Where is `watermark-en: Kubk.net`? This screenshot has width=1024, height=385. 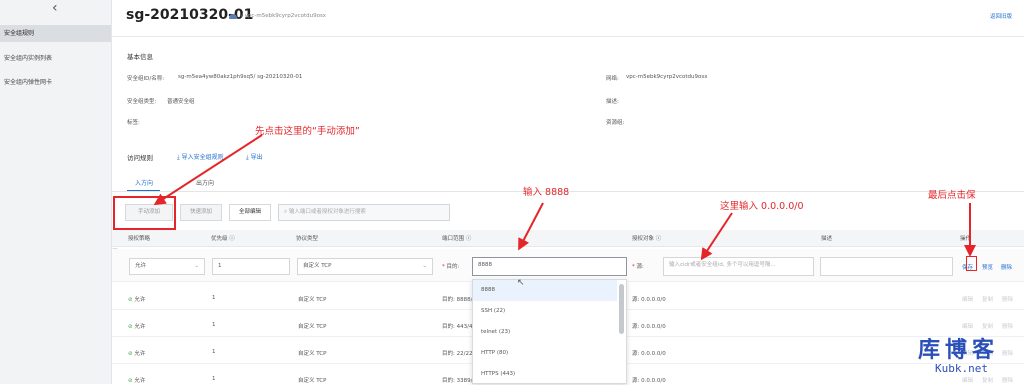 watermark-en: Kubk.net is located at coordinates (961, 368).